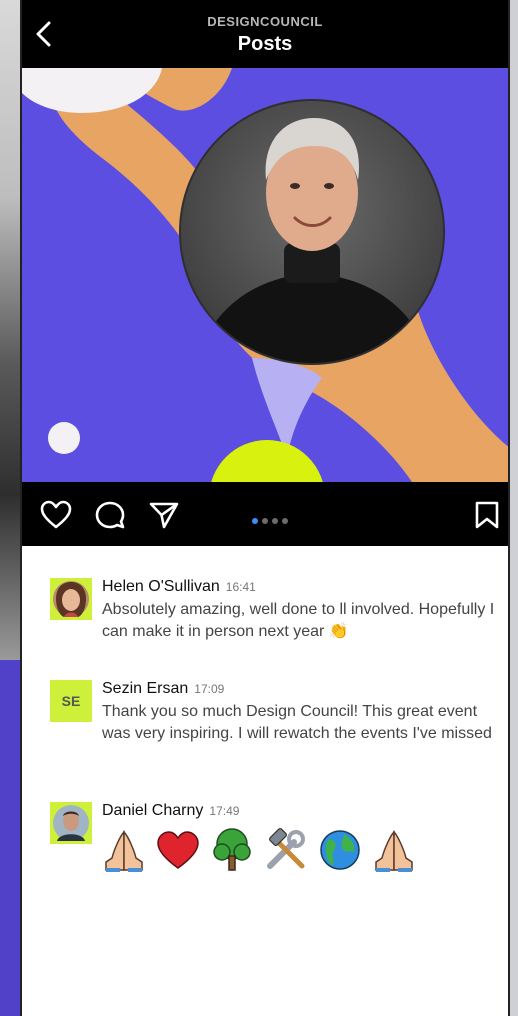  I want to click on avatar: SE, so click(71, 701).